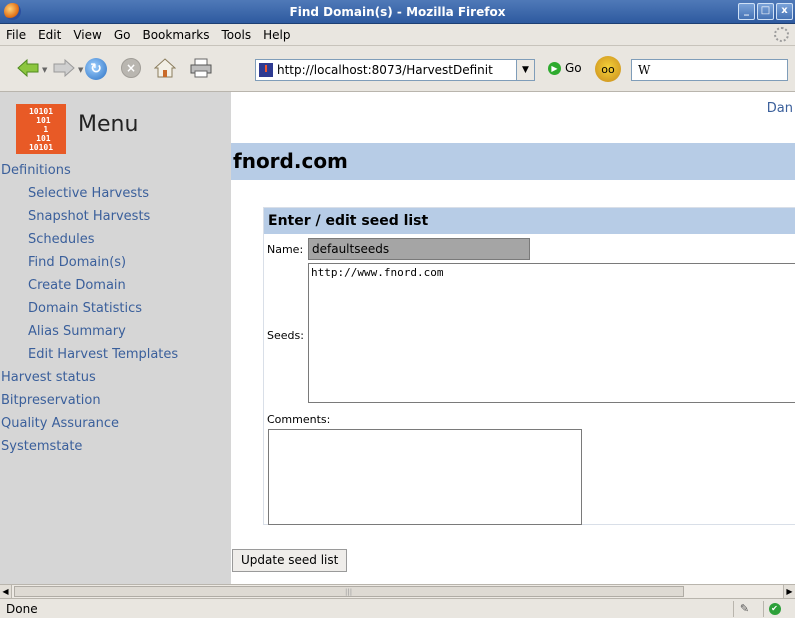 The image size is (795, 618). I want to click on go-button: ▶ Go, so click(565, 68).